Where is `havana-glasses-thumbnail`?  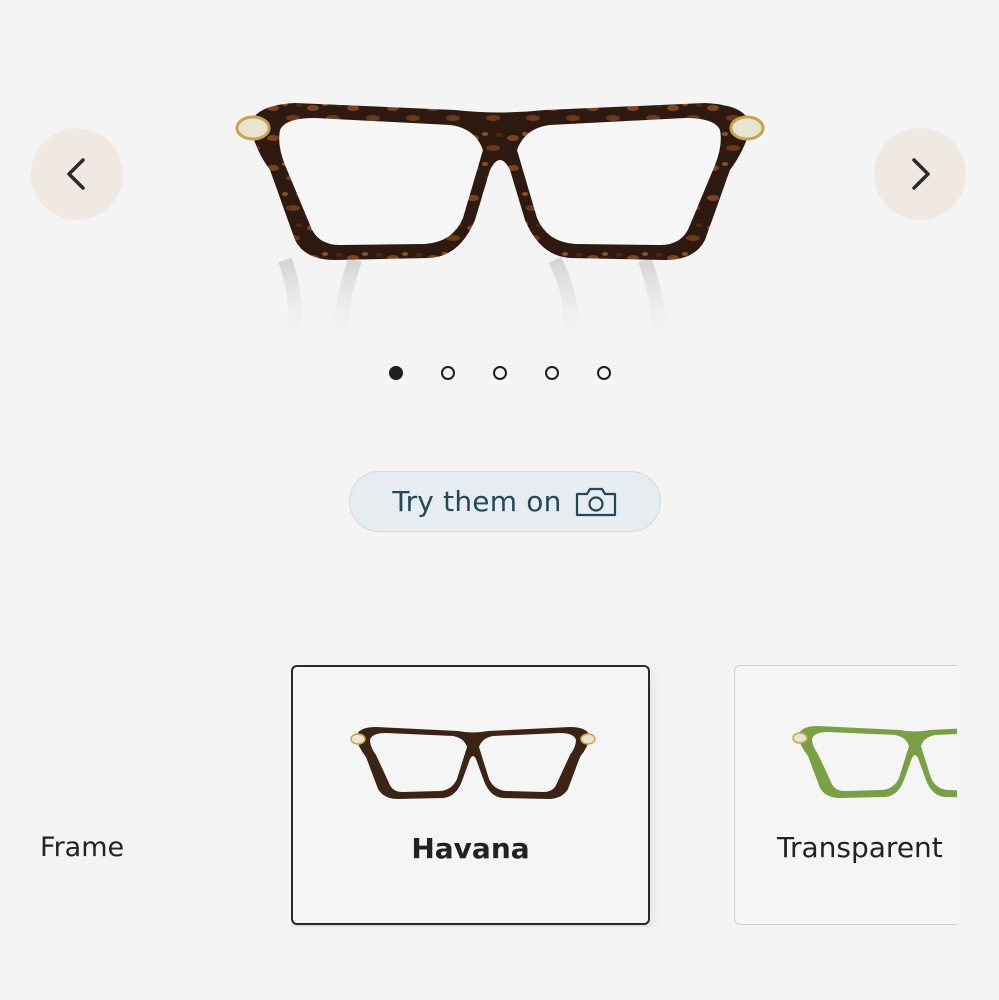
havana-glasses-thumbnail is located at coordinates (473, 763).